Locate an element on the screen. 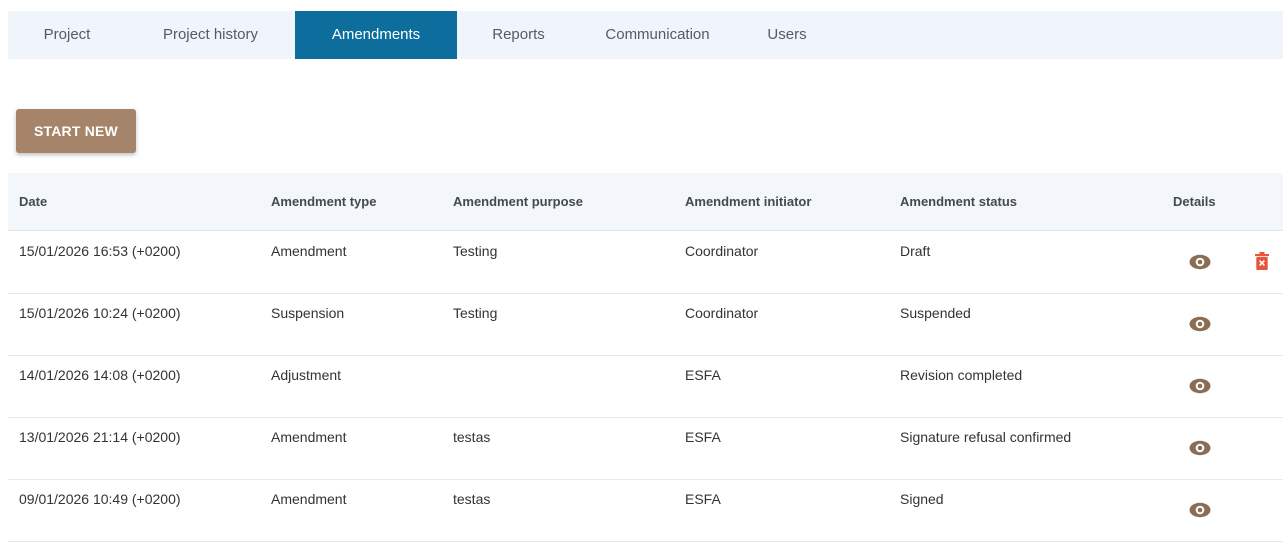 The width and height of the screenshot is (1283, 542). cell-amendment-status: Revision completed is located at coordinates (961, 375).